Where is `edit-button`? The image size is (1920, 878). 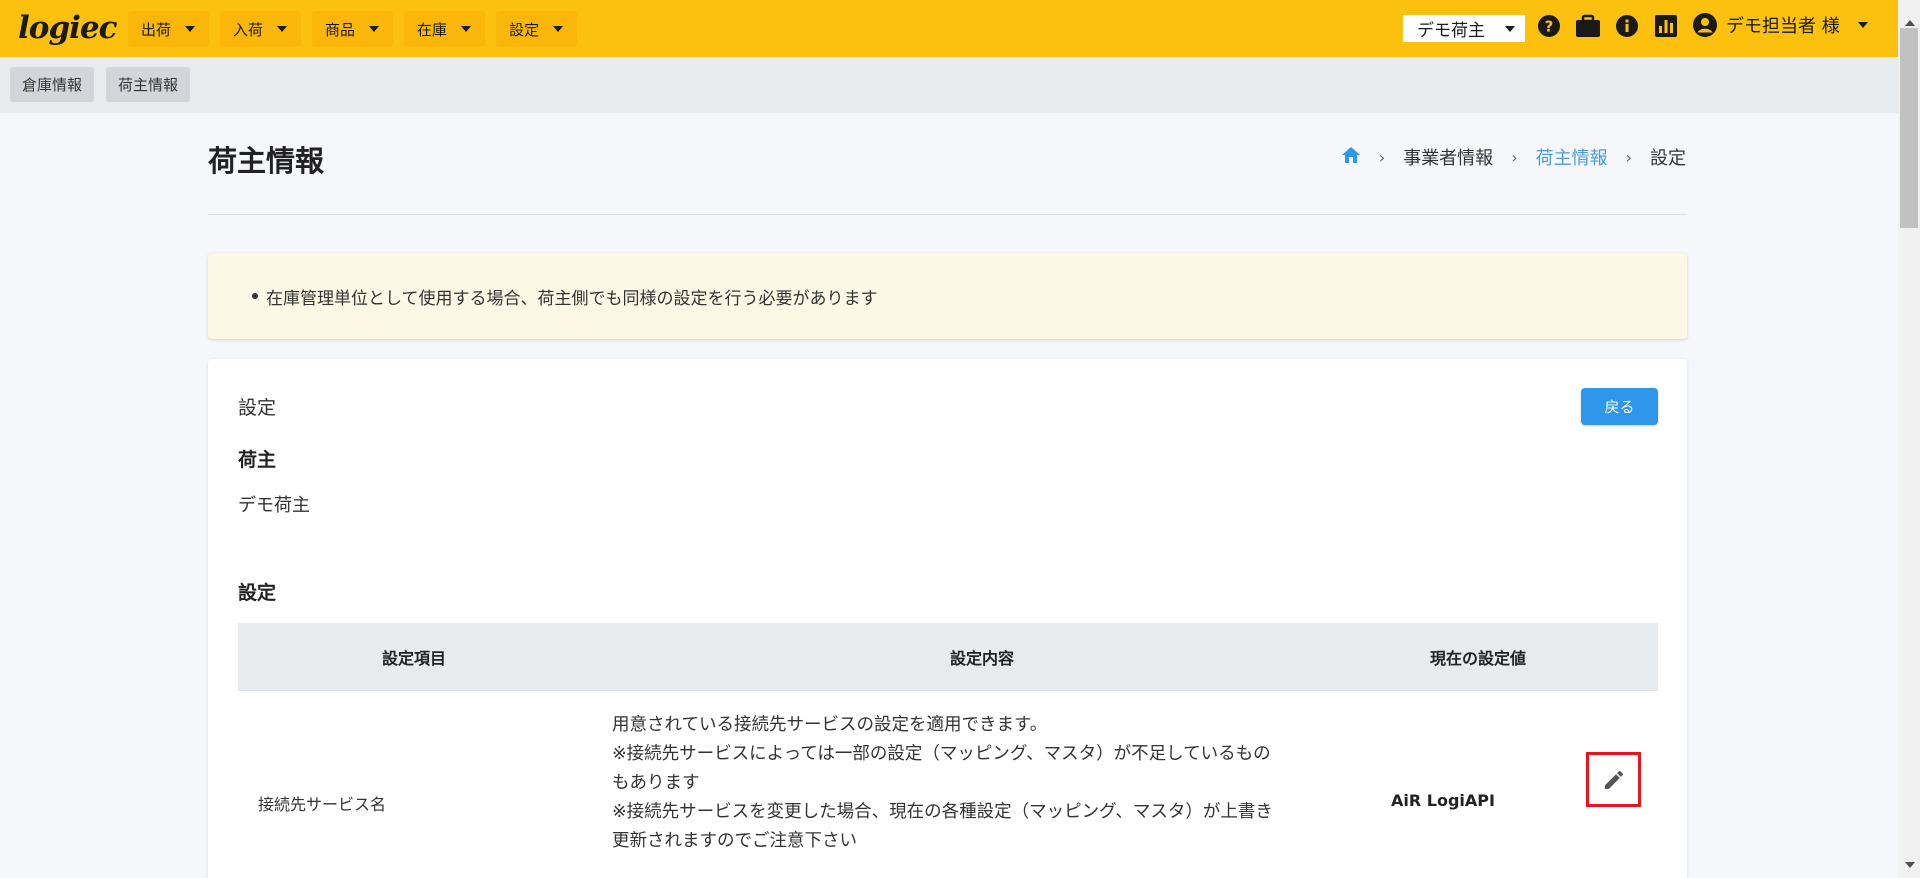 edit-button is located at coordinates (1613, 779).